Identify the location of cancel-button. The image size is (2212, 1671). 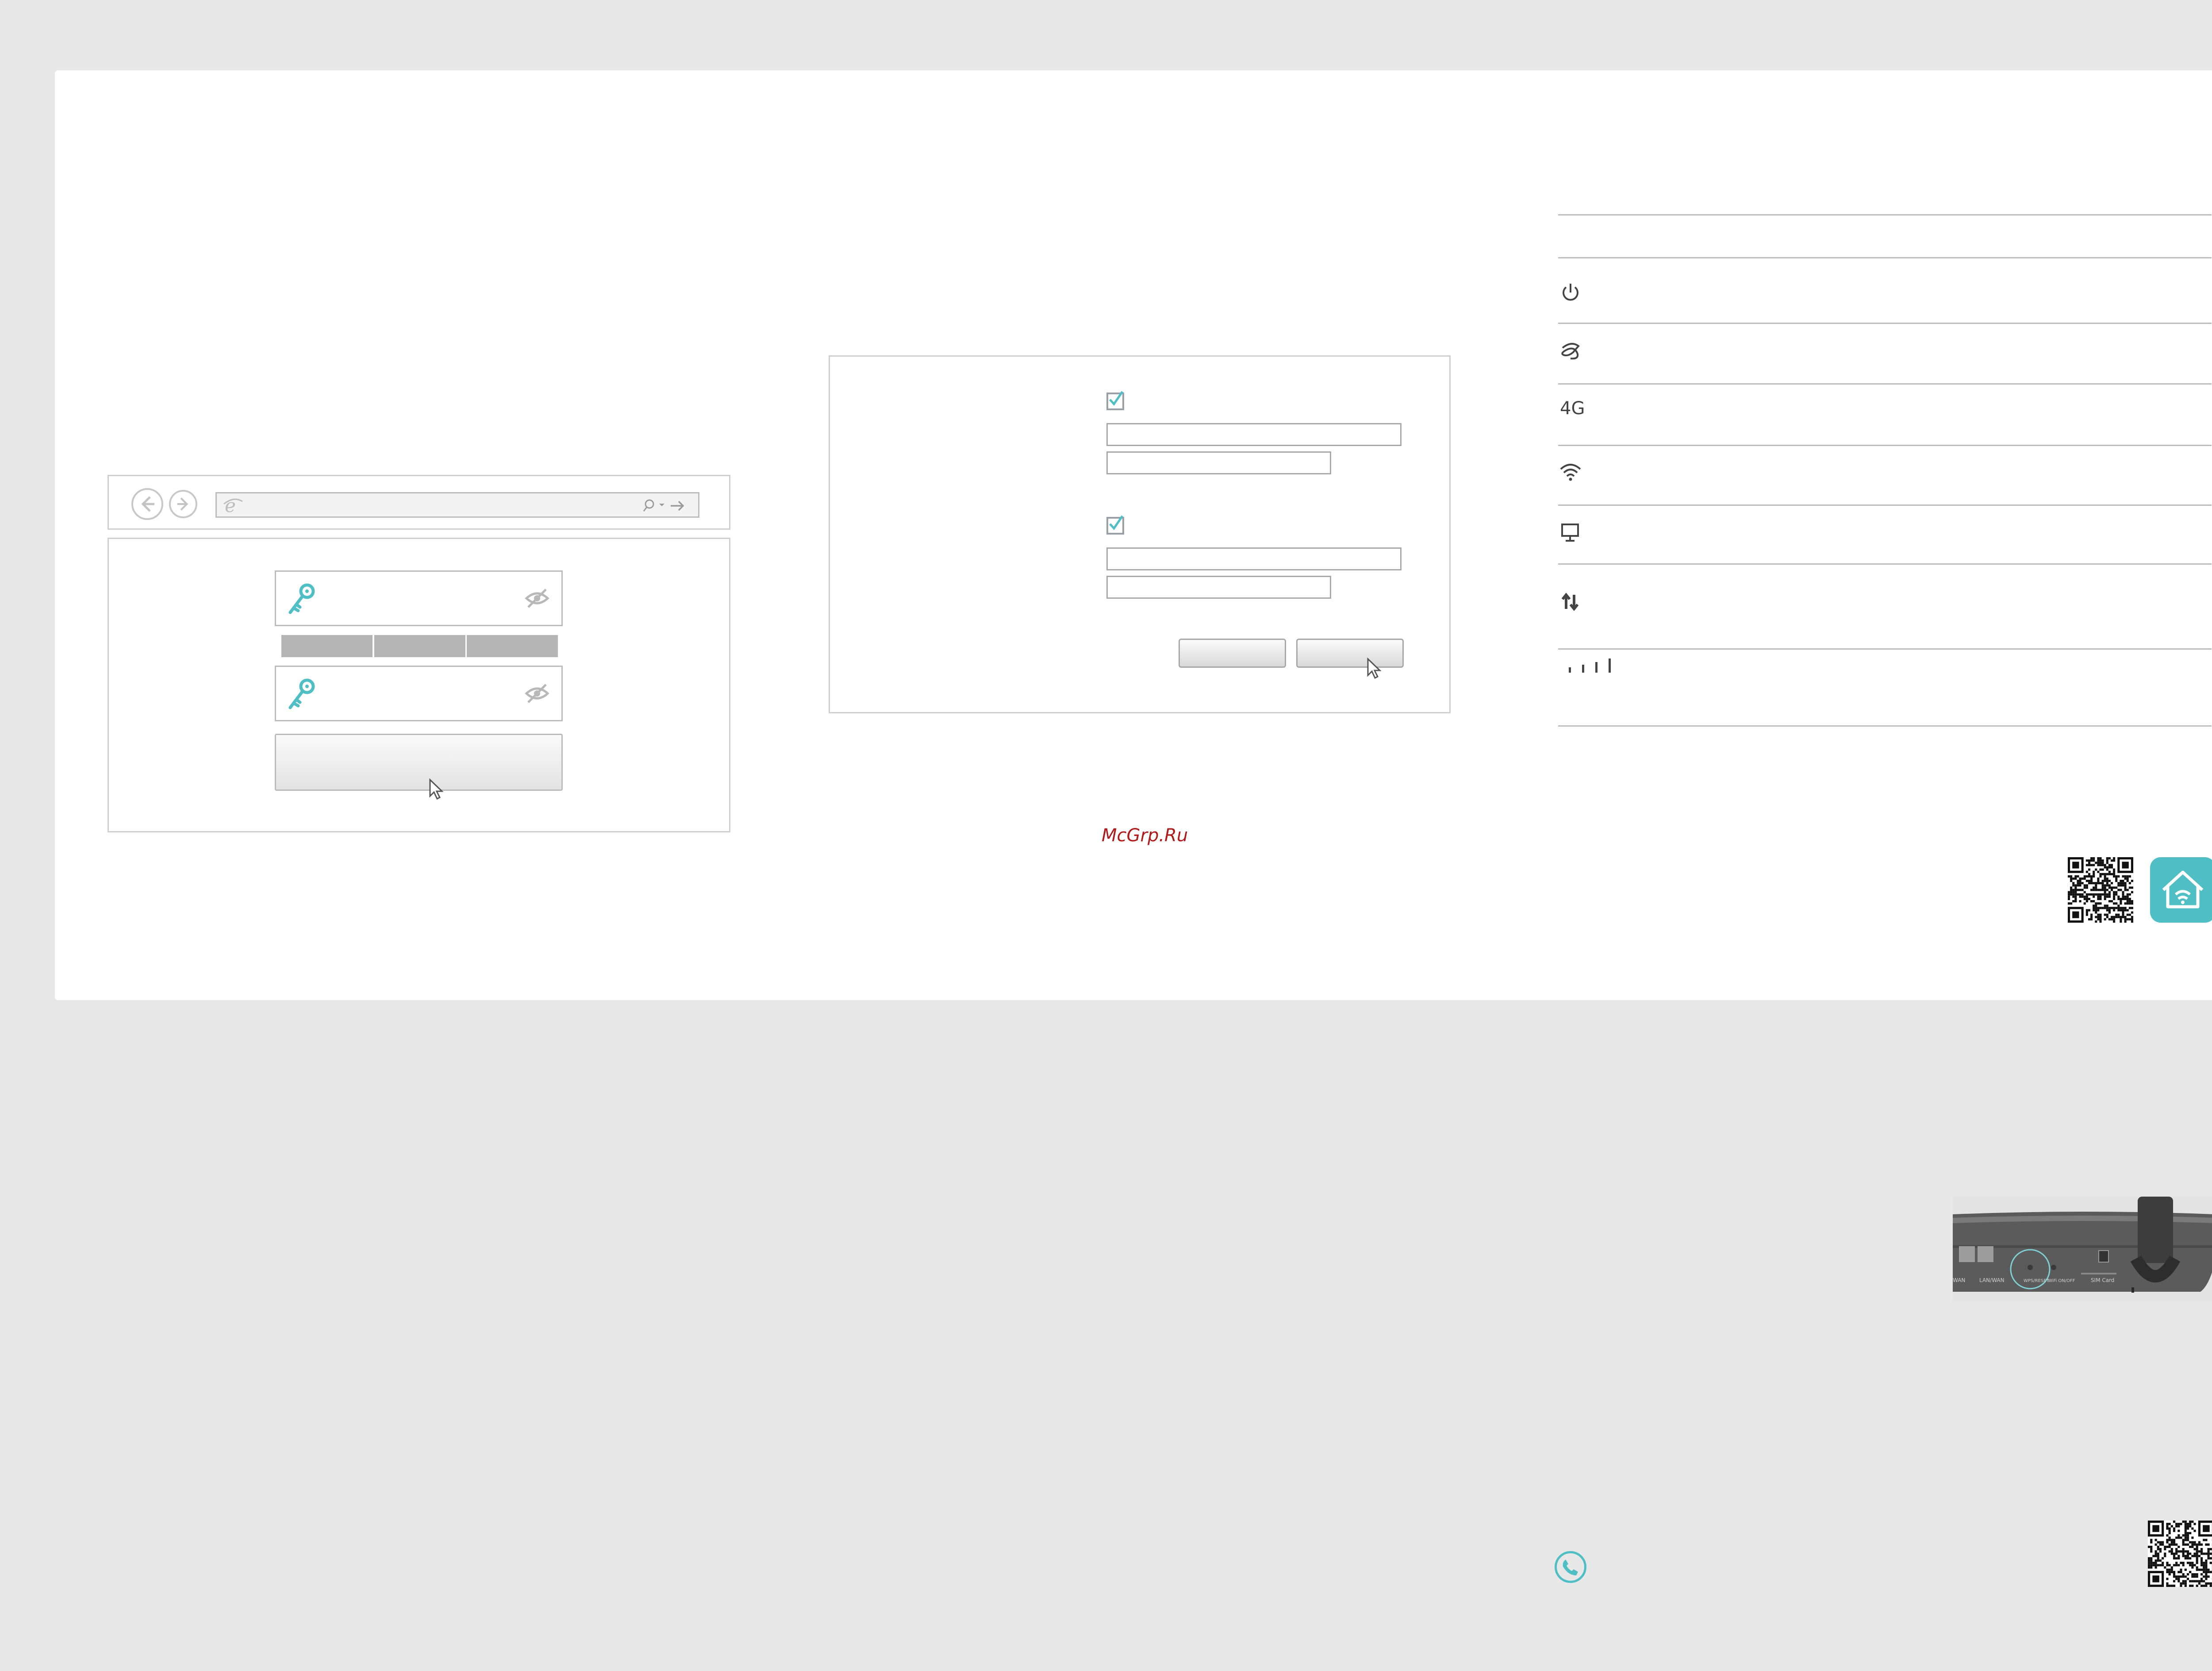
(1232, 653).